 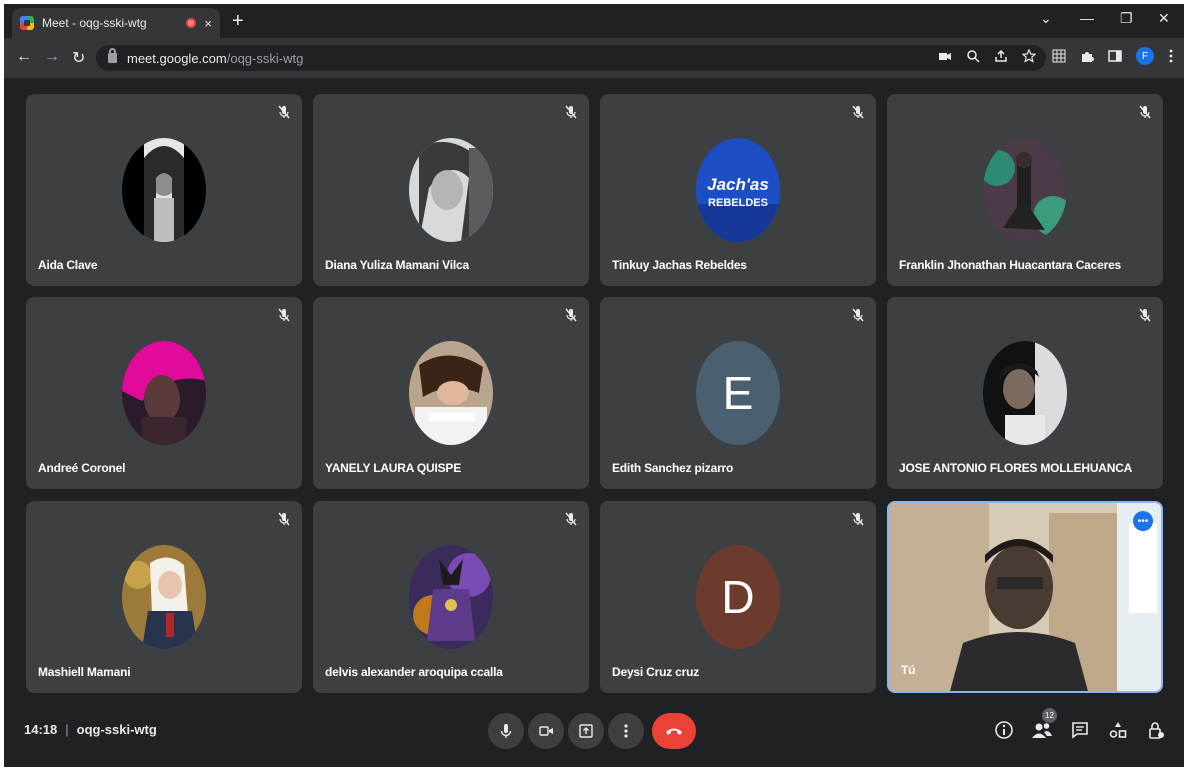 I want to click on reload-button: ↻, so click(x=78, y=58).